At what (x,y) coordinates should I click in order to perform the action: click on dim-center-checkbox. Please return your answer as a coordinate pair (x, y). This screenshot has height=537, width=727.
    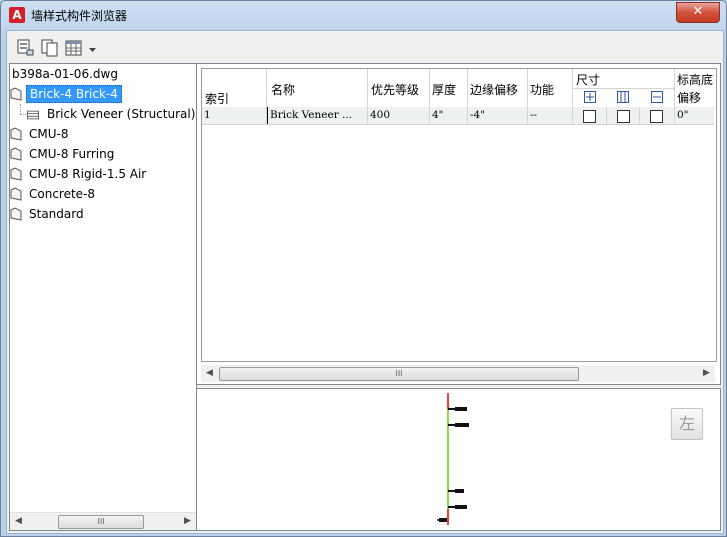
    Looking at the image, I should click on (623, 116).